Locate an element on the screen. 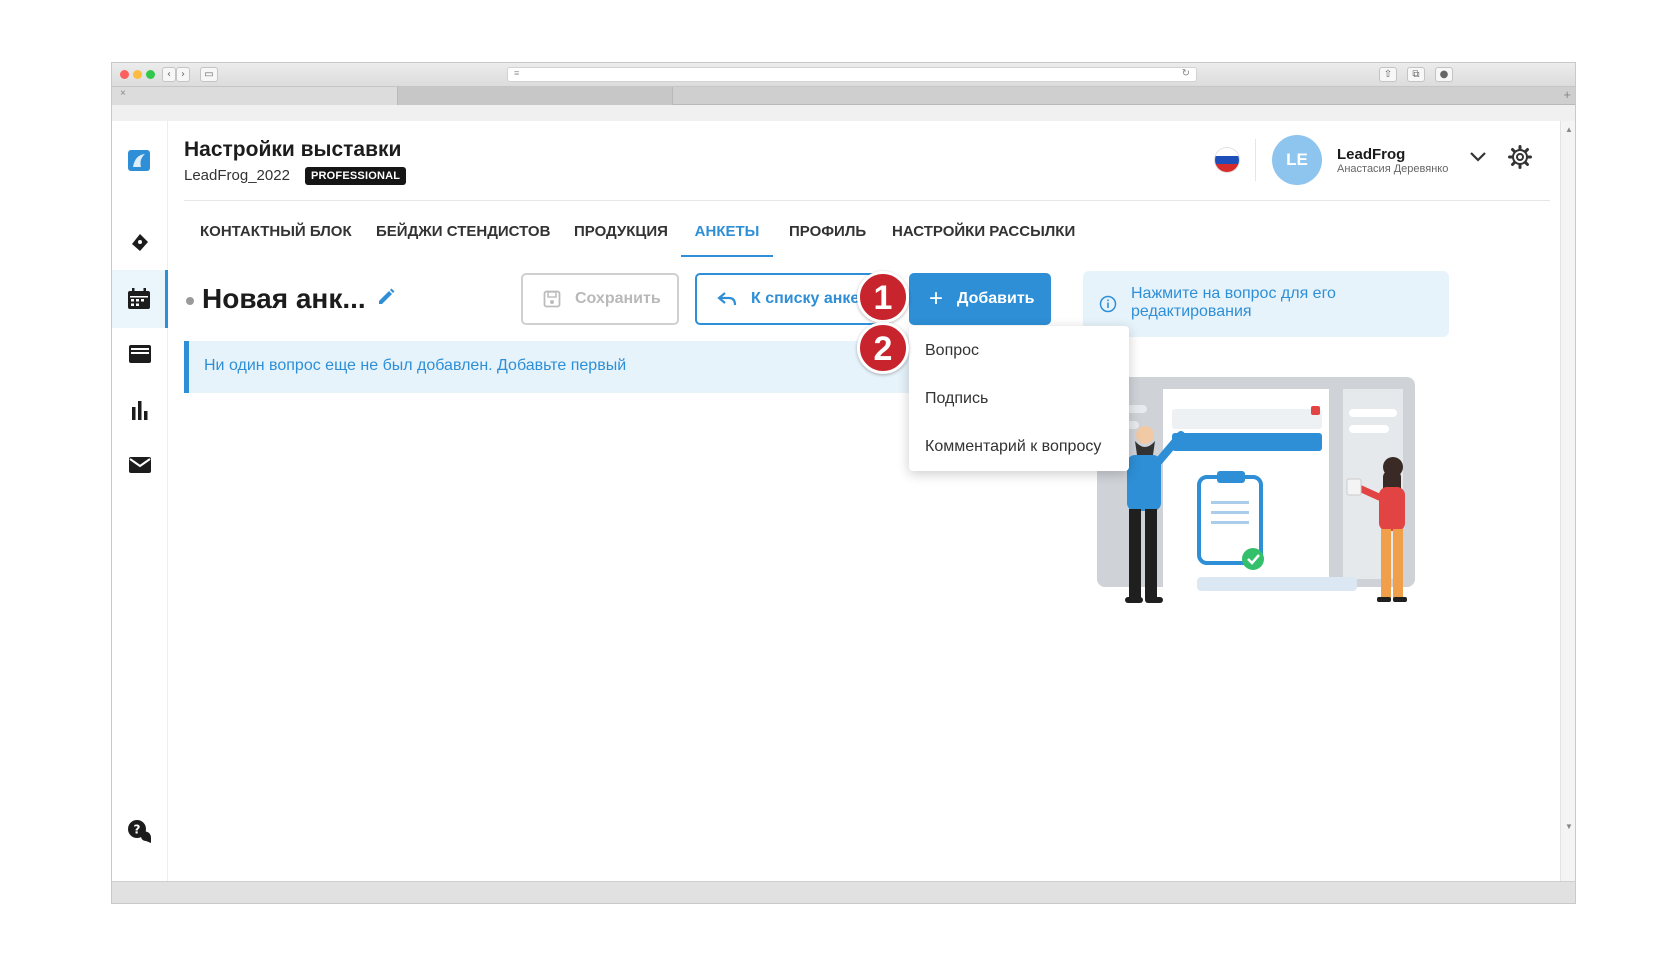  minimize-window-button is located at coordinates (137, 74).